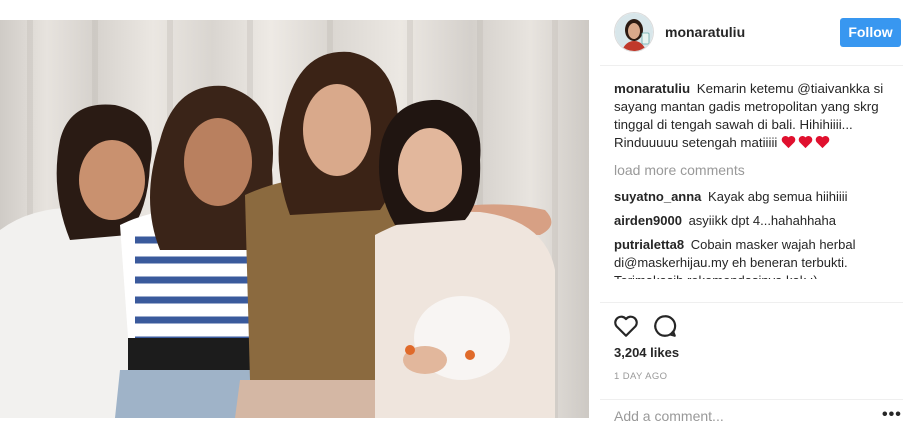 This screenshot has width=903, height=426. Describe the element at coordinates (648, 220) in the screenshot. I see `comment-username: airden9000` at that location.